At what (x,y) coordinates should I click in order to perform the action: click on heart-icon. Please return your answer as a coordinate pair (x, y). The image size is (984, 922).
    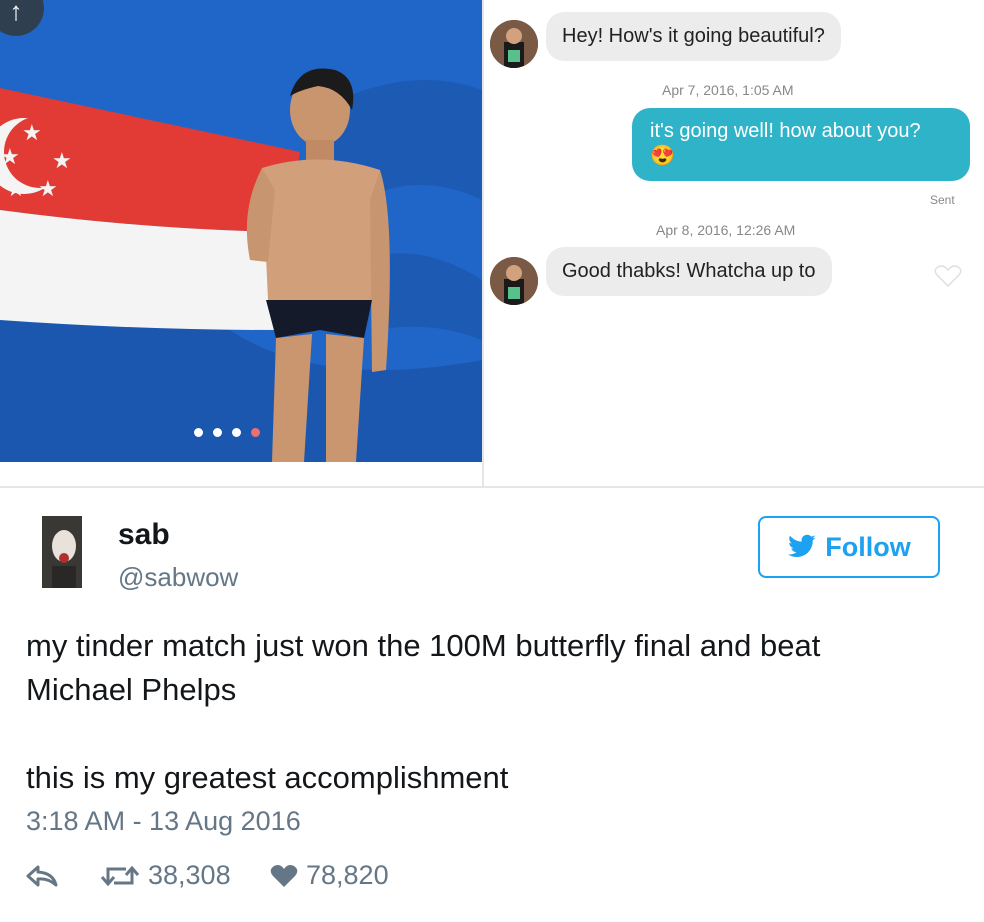
    Looking at the image, I should click on (284, 875).